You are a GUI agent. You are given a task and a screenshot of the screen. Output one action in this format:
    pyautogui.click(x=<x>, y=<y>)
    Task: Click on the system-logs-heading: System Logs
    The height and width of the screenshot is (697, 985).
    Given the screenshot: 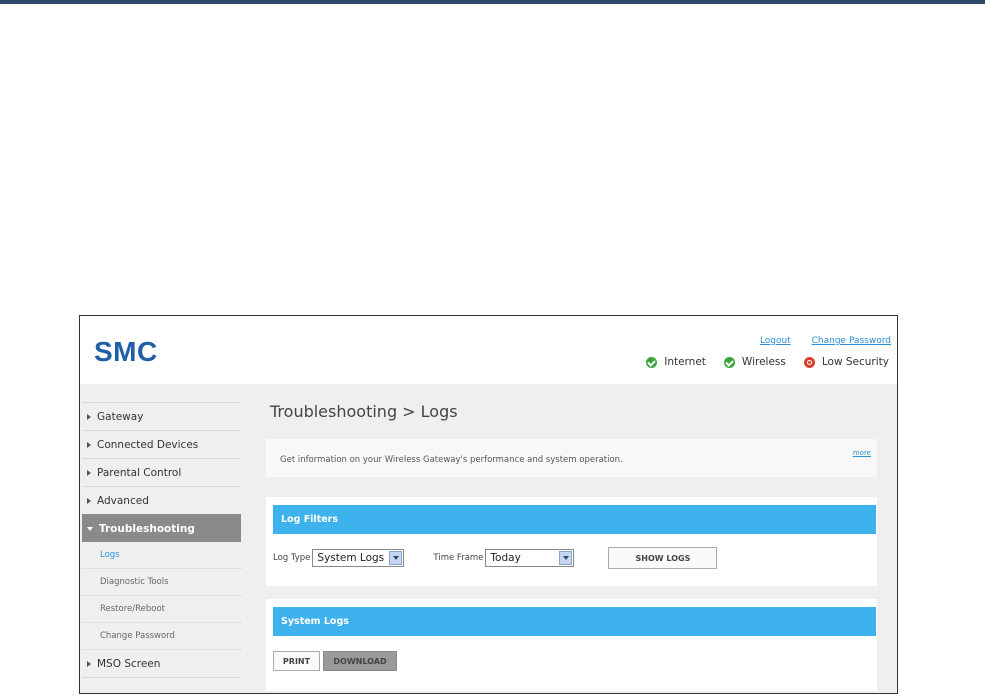 What is the action you would take?
    pyautogui.click(x=574, y=621)
    